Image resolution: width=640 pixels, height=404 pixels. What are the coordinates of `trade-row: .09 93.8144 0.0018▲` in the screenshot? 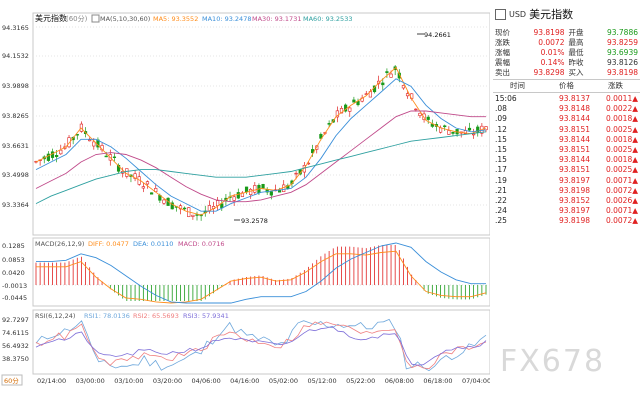 It's located at (566, 119).